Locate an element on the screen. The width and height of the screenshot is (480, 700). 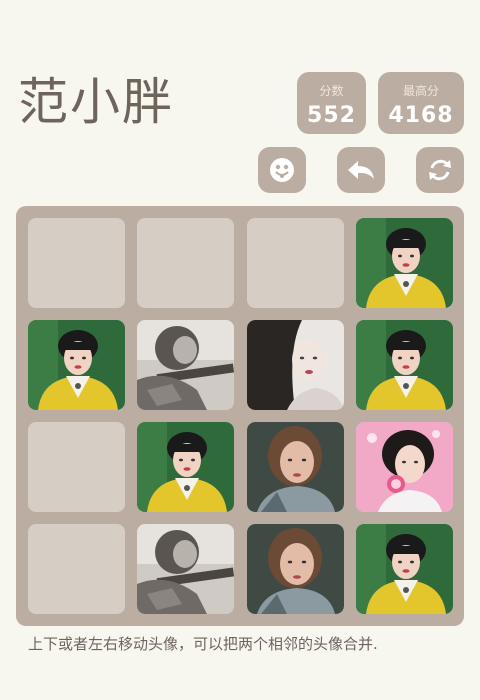
smiley-face-icon is located at coordinates (282, 170).